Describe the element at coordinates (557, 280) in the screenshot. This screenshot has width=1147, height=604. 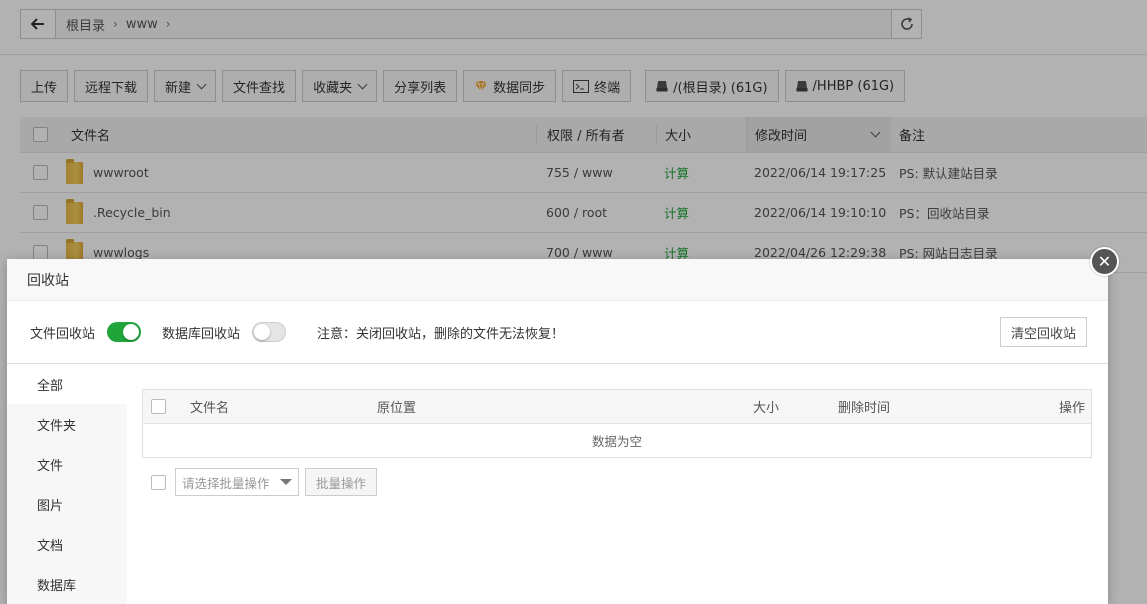
I see `dialog-title: 回收站` at that location.